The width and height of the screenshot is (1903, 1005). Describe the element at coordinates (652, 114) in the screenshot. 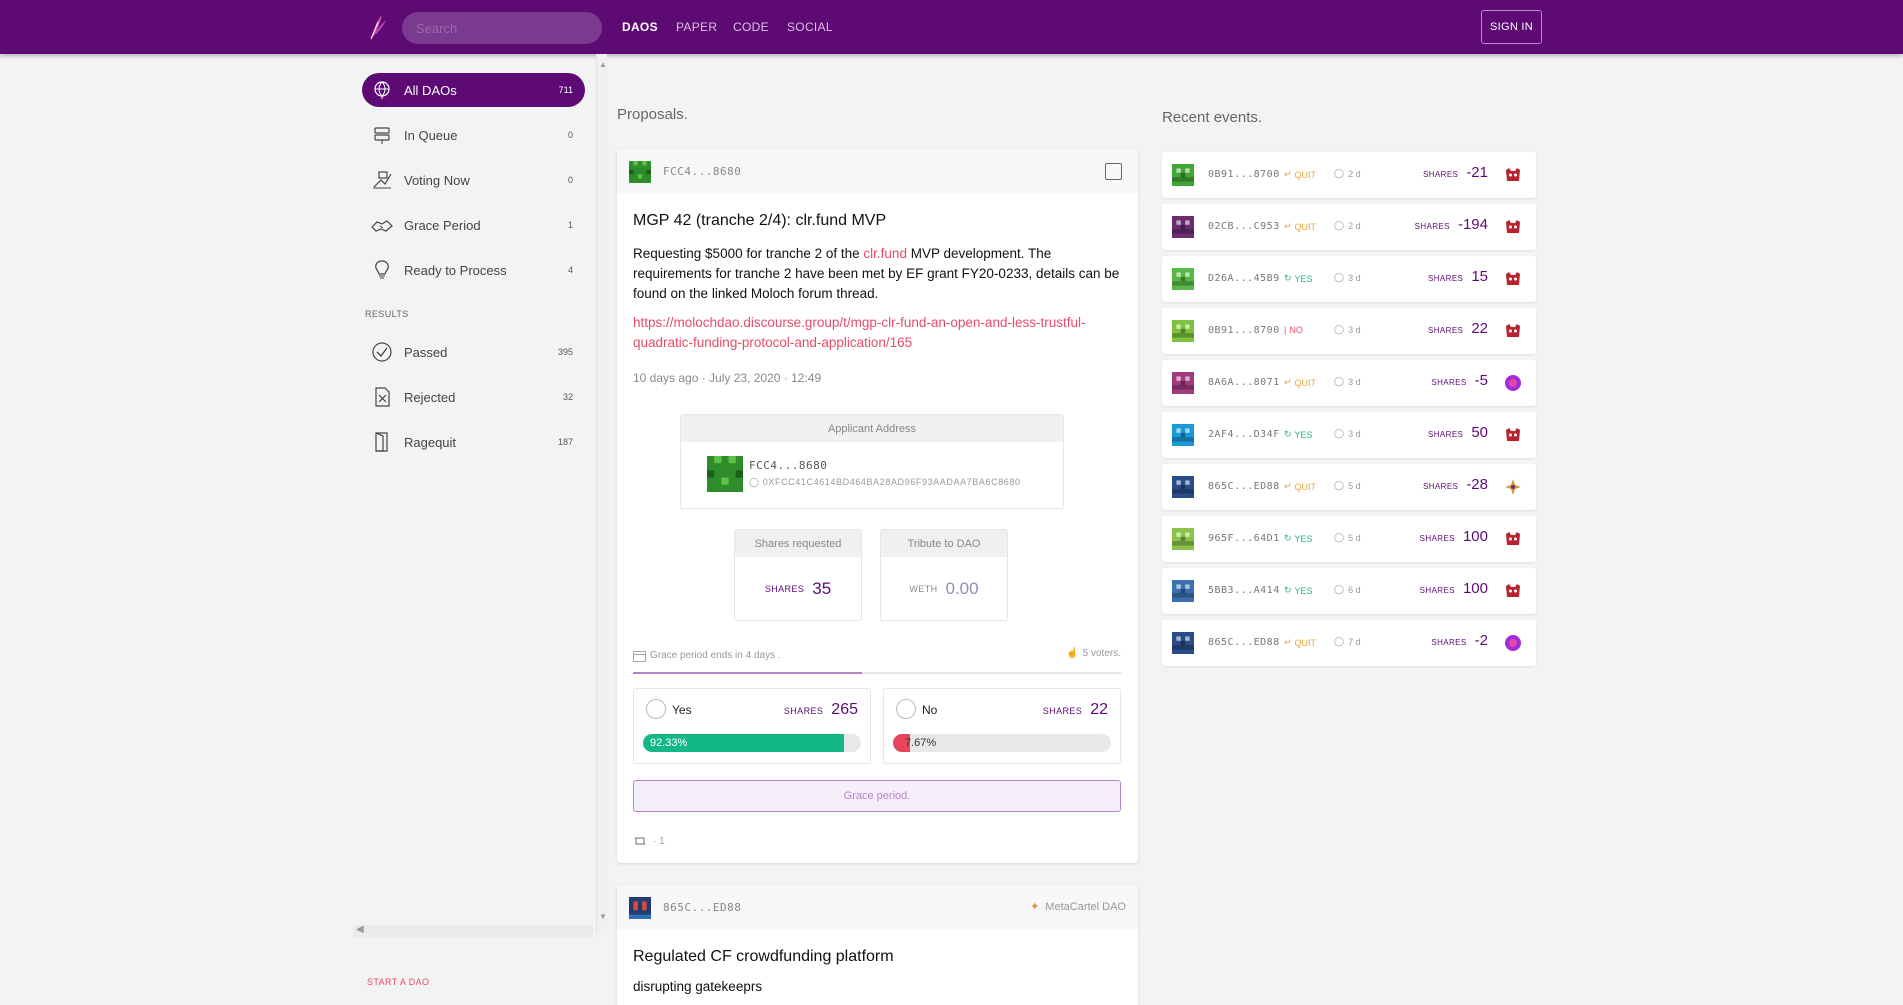

I see `proposals-title: Proposals.` at that location.